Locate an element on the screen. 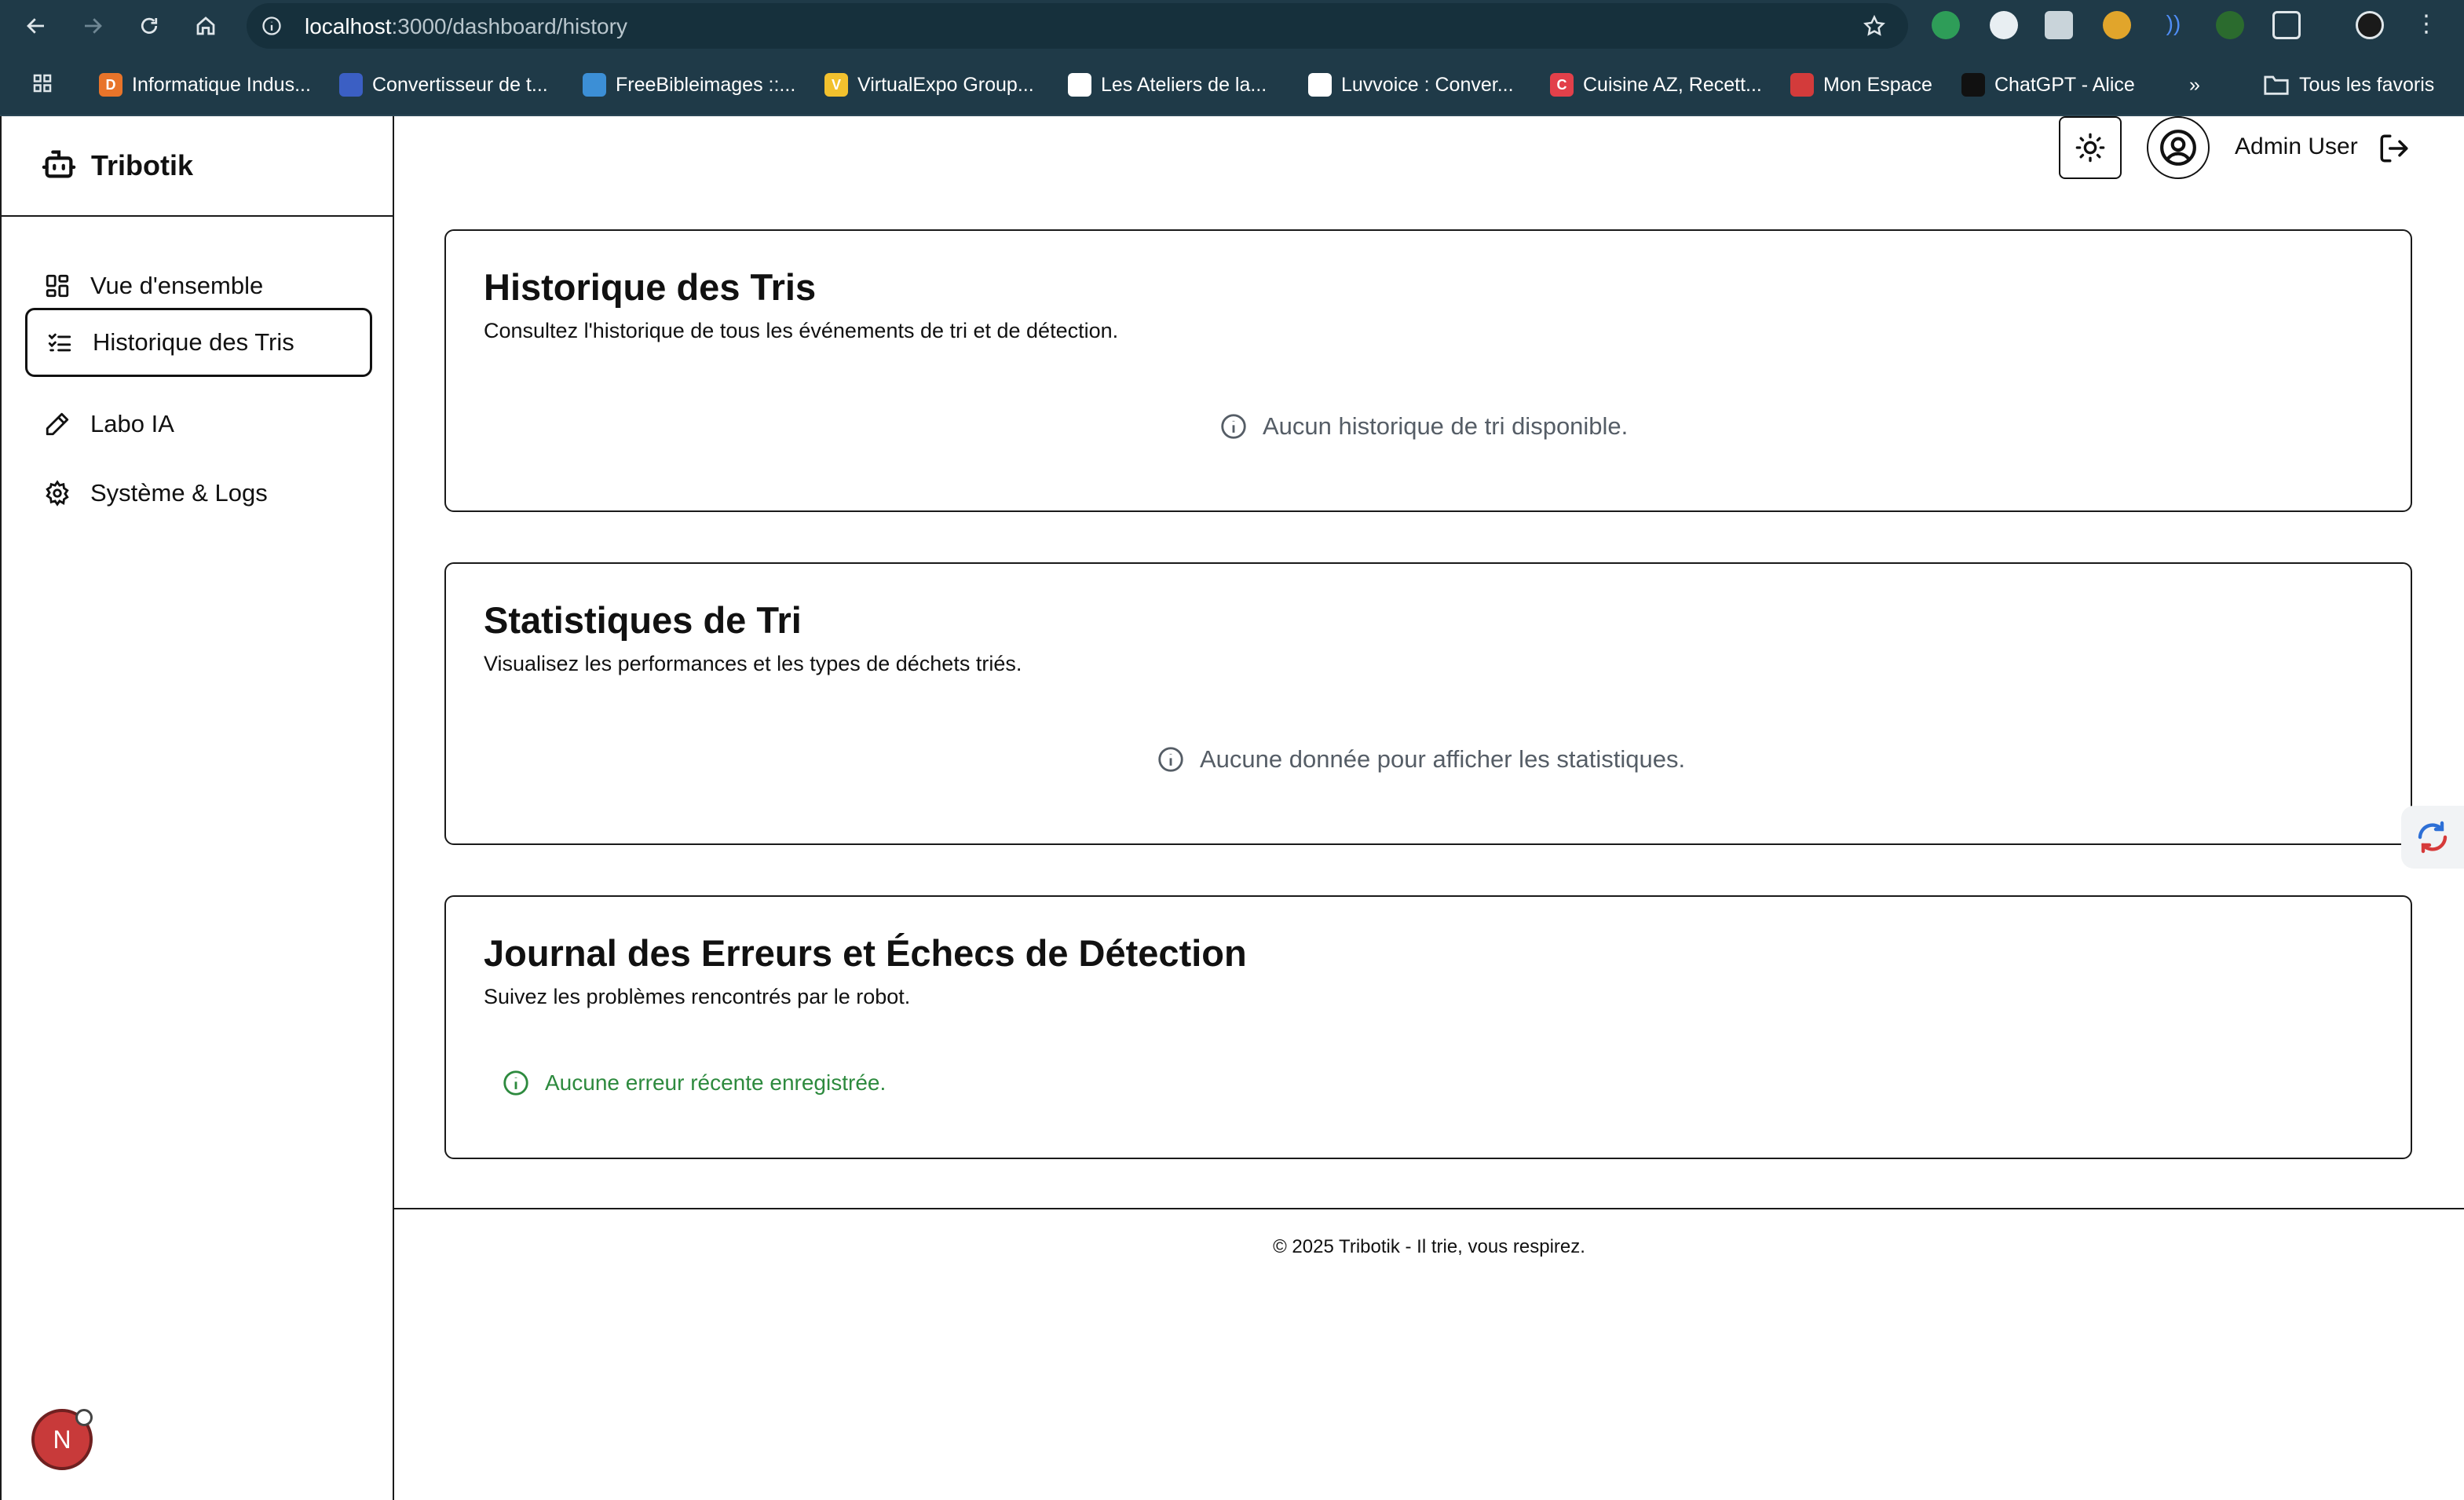  extension-icon: )) is located at coordinates (2173, 25).